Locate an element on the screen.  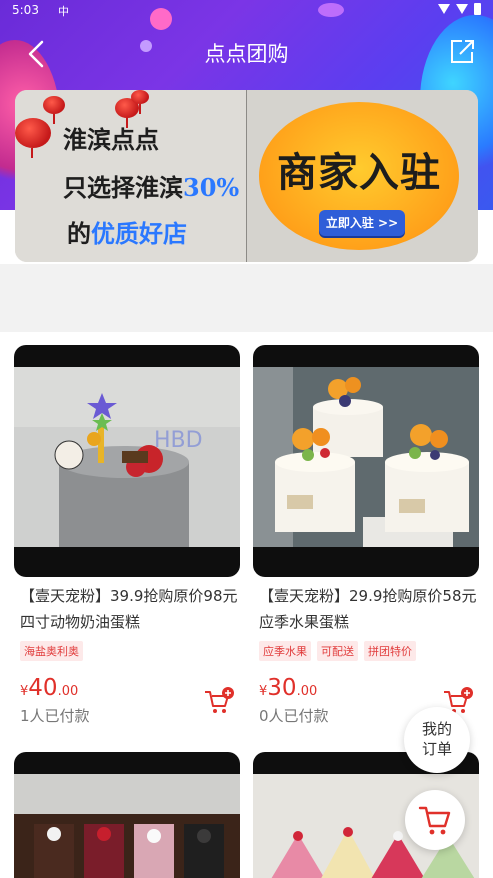
price-integer: 30 is located at coordinates (282, 688).